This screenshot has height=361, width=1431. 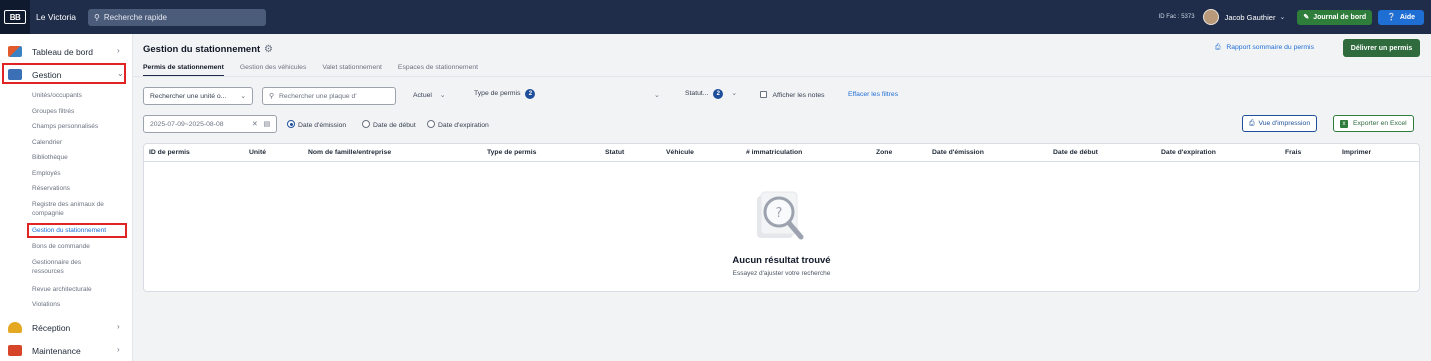 I want to click on sidebar-subitem-ressources-line2: ressources, so click(x=48, y=272).